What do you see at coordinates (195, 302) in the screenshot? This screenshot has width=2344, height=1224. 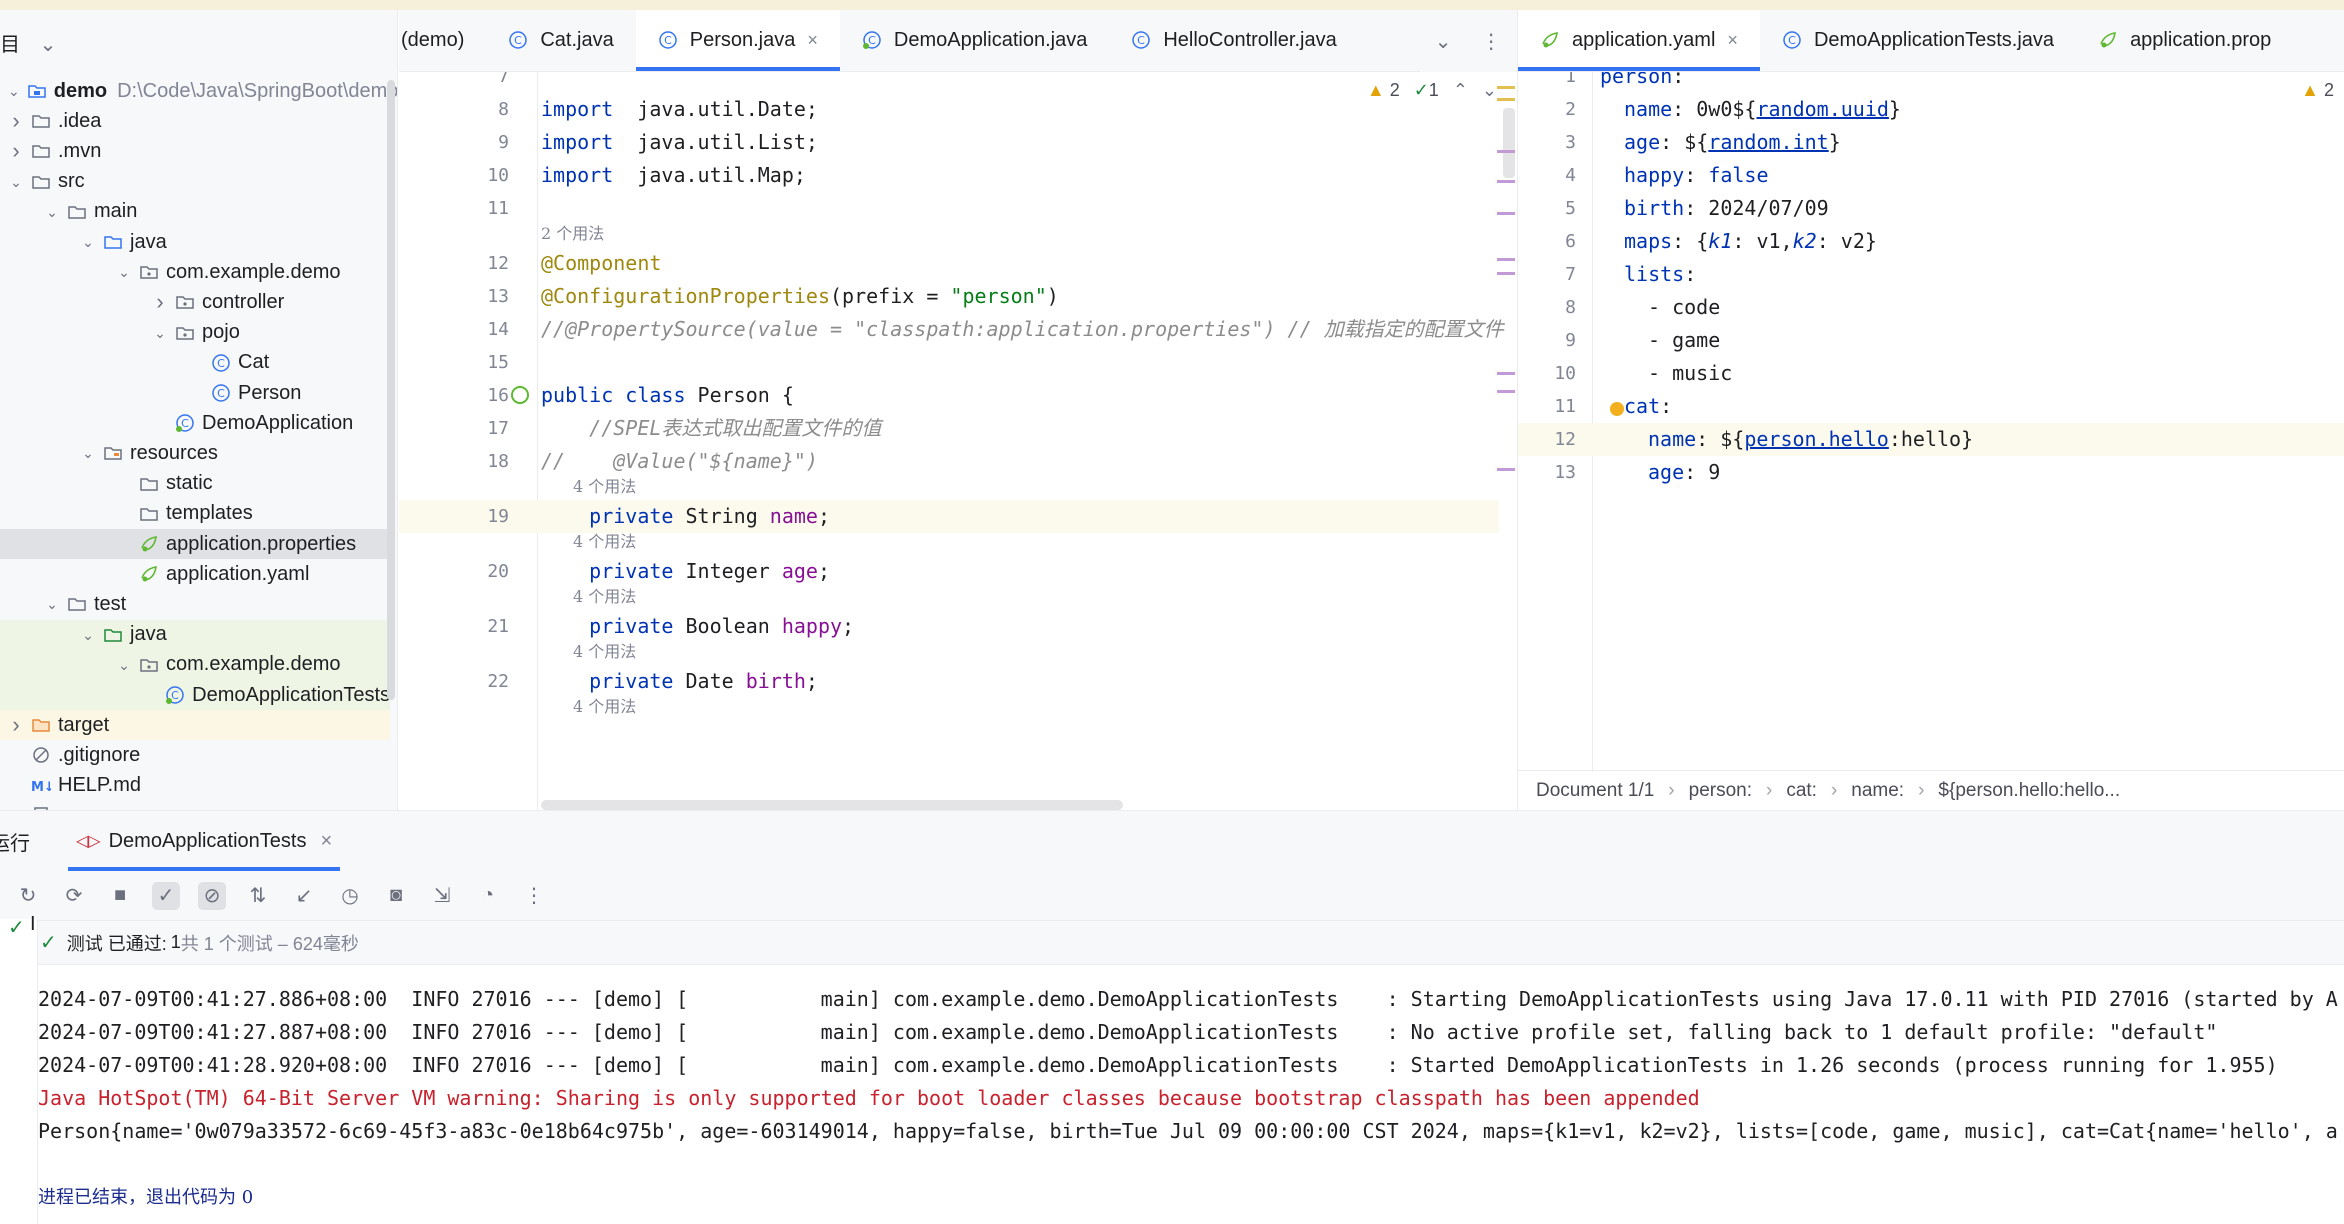 I see `tree-item: › controller` at bounding box center [195, 302].